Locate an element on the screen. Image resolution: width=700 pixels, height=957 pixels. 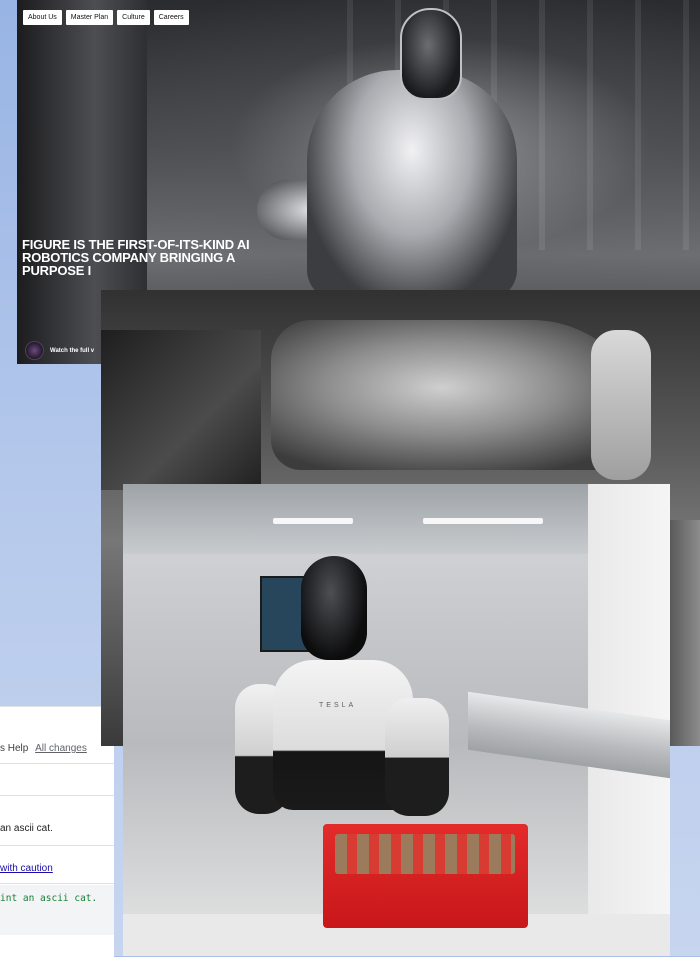
prompt-text: an ascii cat. is located at coordinates (26, 828).